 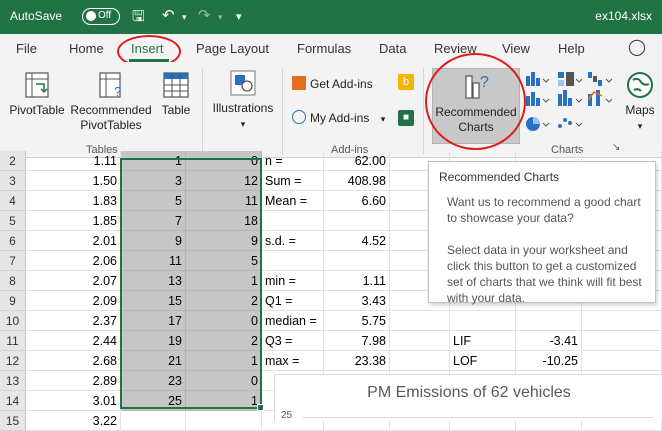 I want to click on cell-b-15: 3.22, so click(x=73, y=421).